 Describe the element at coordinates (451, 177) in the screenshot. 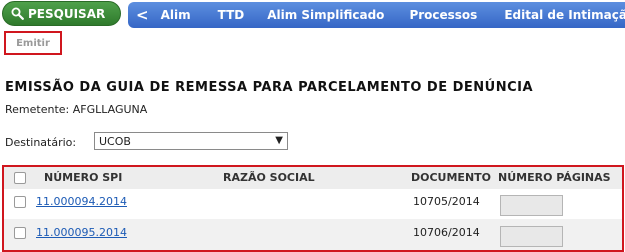

I see `header-documento: DOCUMENTO` at that location.